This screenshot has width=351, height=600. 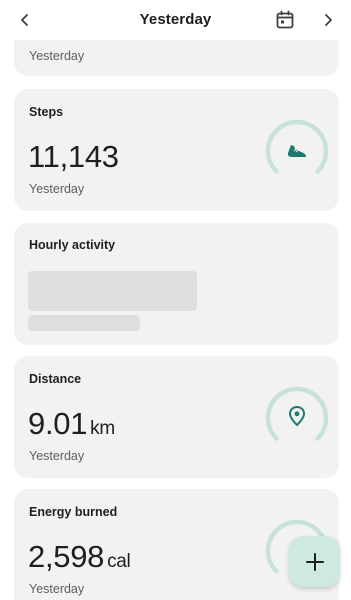 What do you see at coordinates (84, 323) in the screenshot?
I see `loading-placeholder-small` at bounding box center [84, 323].